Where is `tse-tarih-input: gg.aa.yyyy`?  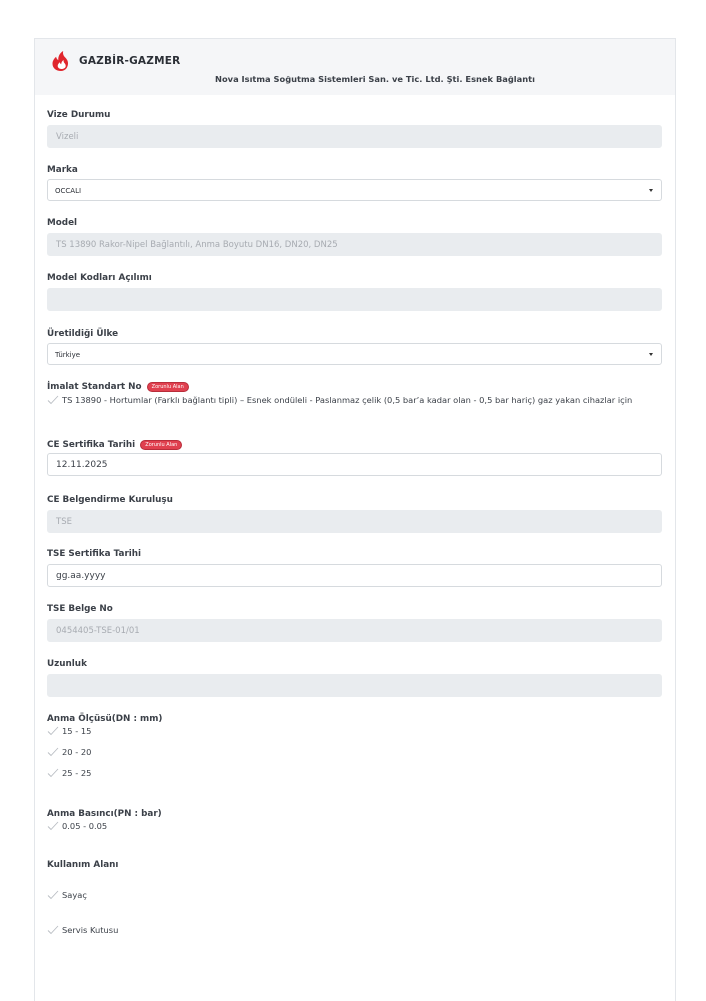
tse-tarih-input: gg.aa.yyyy is located at coordinates (354, 575).